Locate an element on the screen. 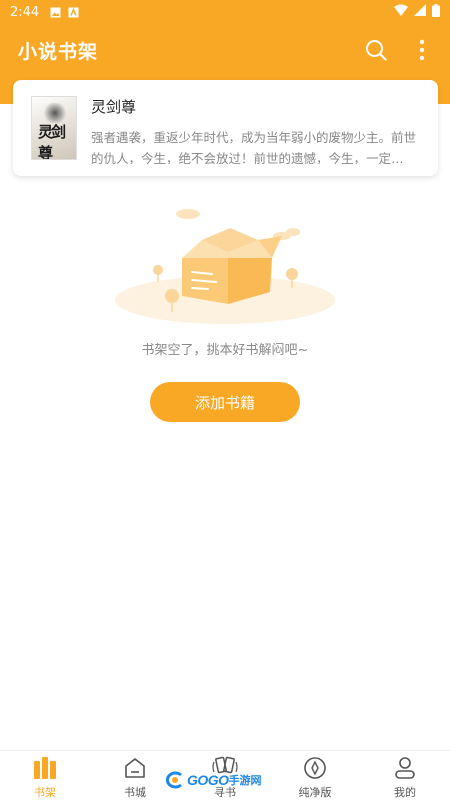 The width and height of the screenshot is (450, 800). book-cover: 灵剑尊 is located at coordinates (54, 128).